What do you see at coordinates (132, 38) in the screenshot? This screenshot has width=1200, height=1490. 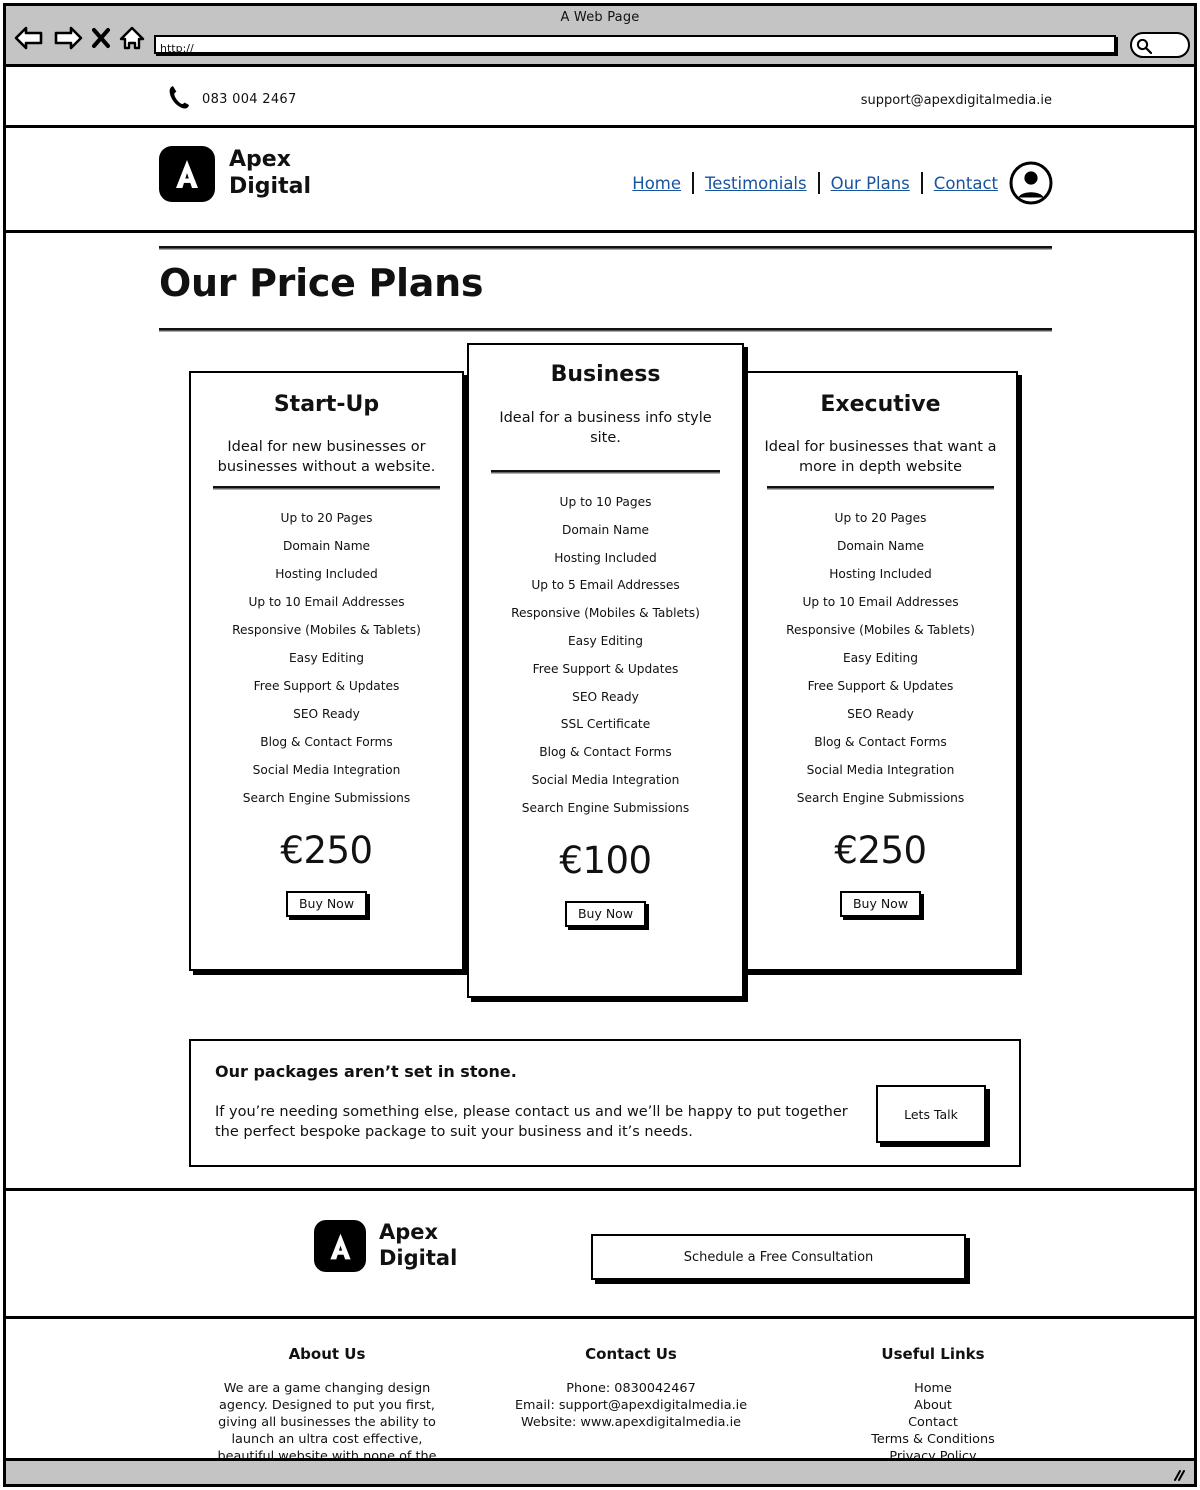 I see `home-icon` at bounding box center [132, 38].